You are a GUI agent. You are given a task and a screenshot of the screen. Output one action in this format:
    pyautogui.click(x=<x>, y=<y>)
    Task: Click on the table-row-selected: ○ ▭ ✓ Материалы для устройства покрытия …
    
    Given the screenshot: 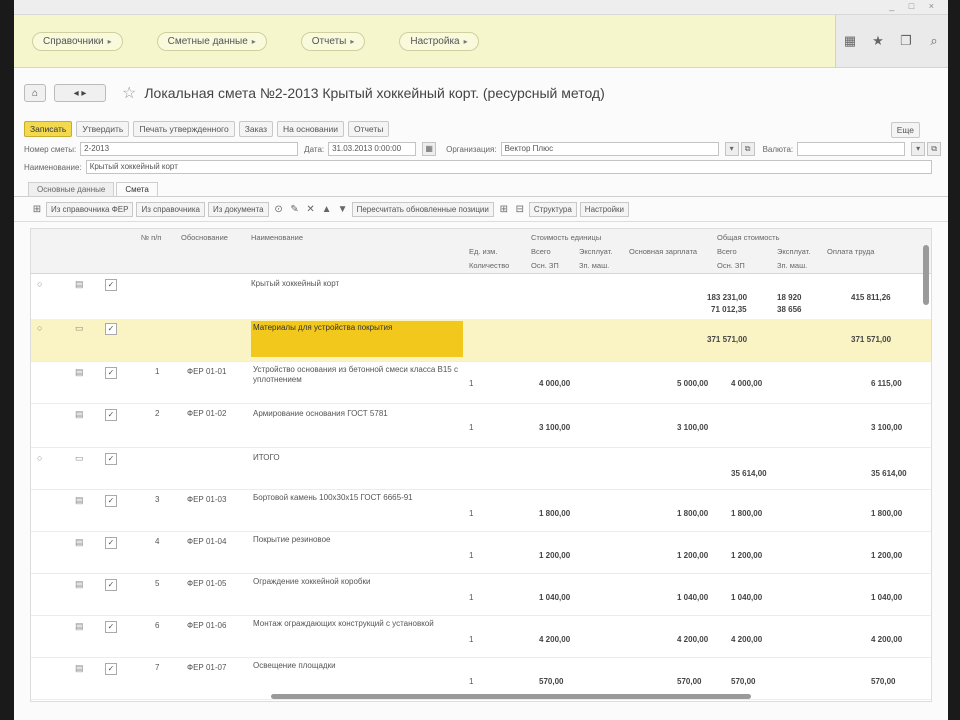 What is the action you would take?
    pyautogui.click(x=481, y=340)
    